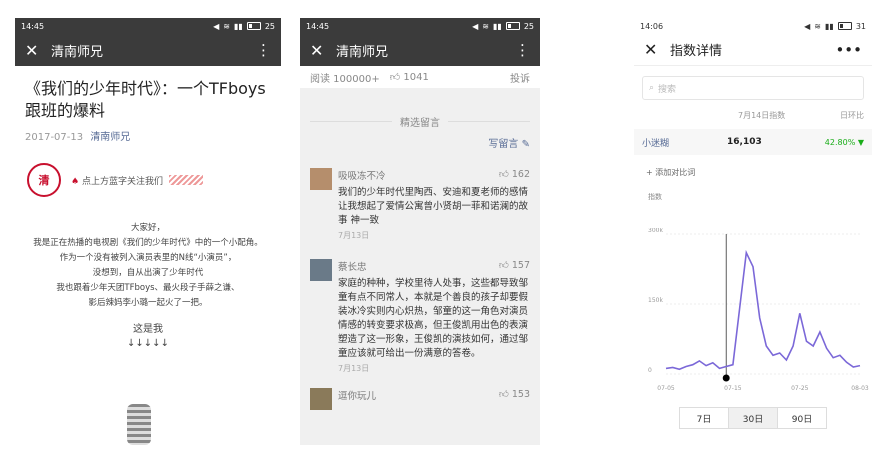 This screenshot has height=459, width=895. I want to click on period-90d: 90日, so click(802, 418).